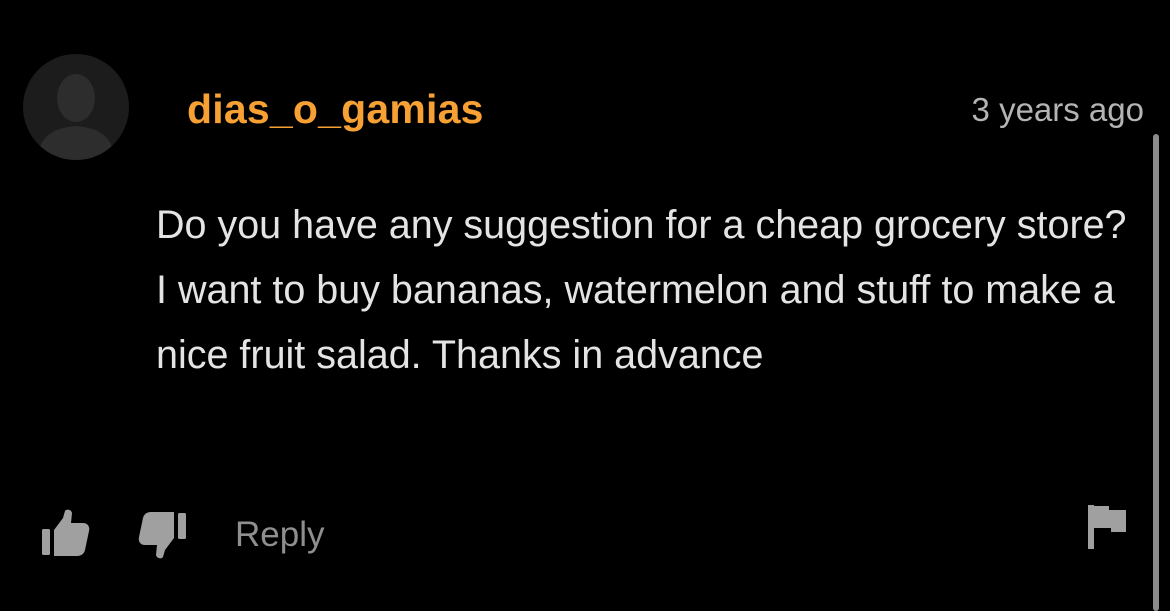 The height and width of the screenshot is (611, 1170). What do you see at coordinates (335, 109) in the screenshot?
I see `comment-username: dias_o_gamias` at bounding box center [335, 109].